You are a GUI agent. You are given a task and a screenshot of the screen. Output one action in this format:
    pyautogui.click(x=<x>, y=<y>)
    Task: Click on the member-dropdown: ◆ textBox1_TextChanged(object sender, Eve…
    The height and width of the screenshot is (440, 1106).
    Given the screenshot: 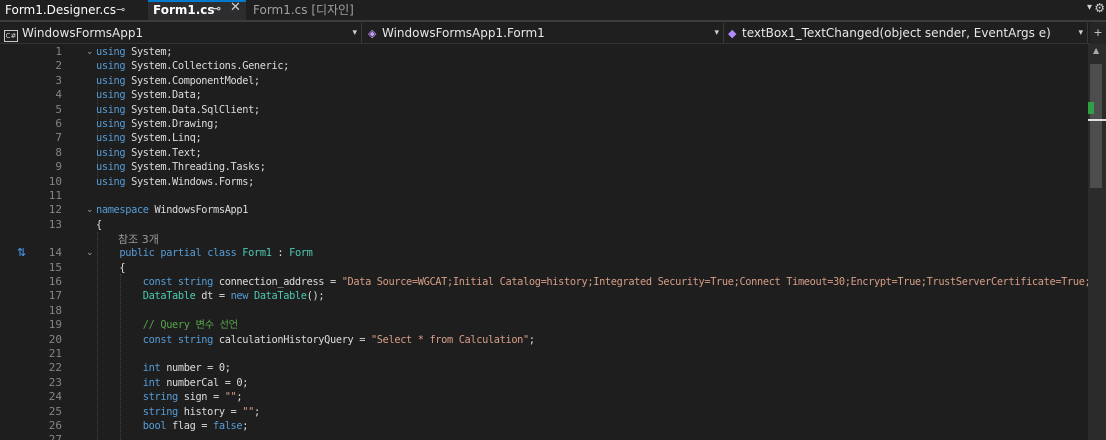 What is the action you would take?
    pyautogui.click(x=907, y=33)
    